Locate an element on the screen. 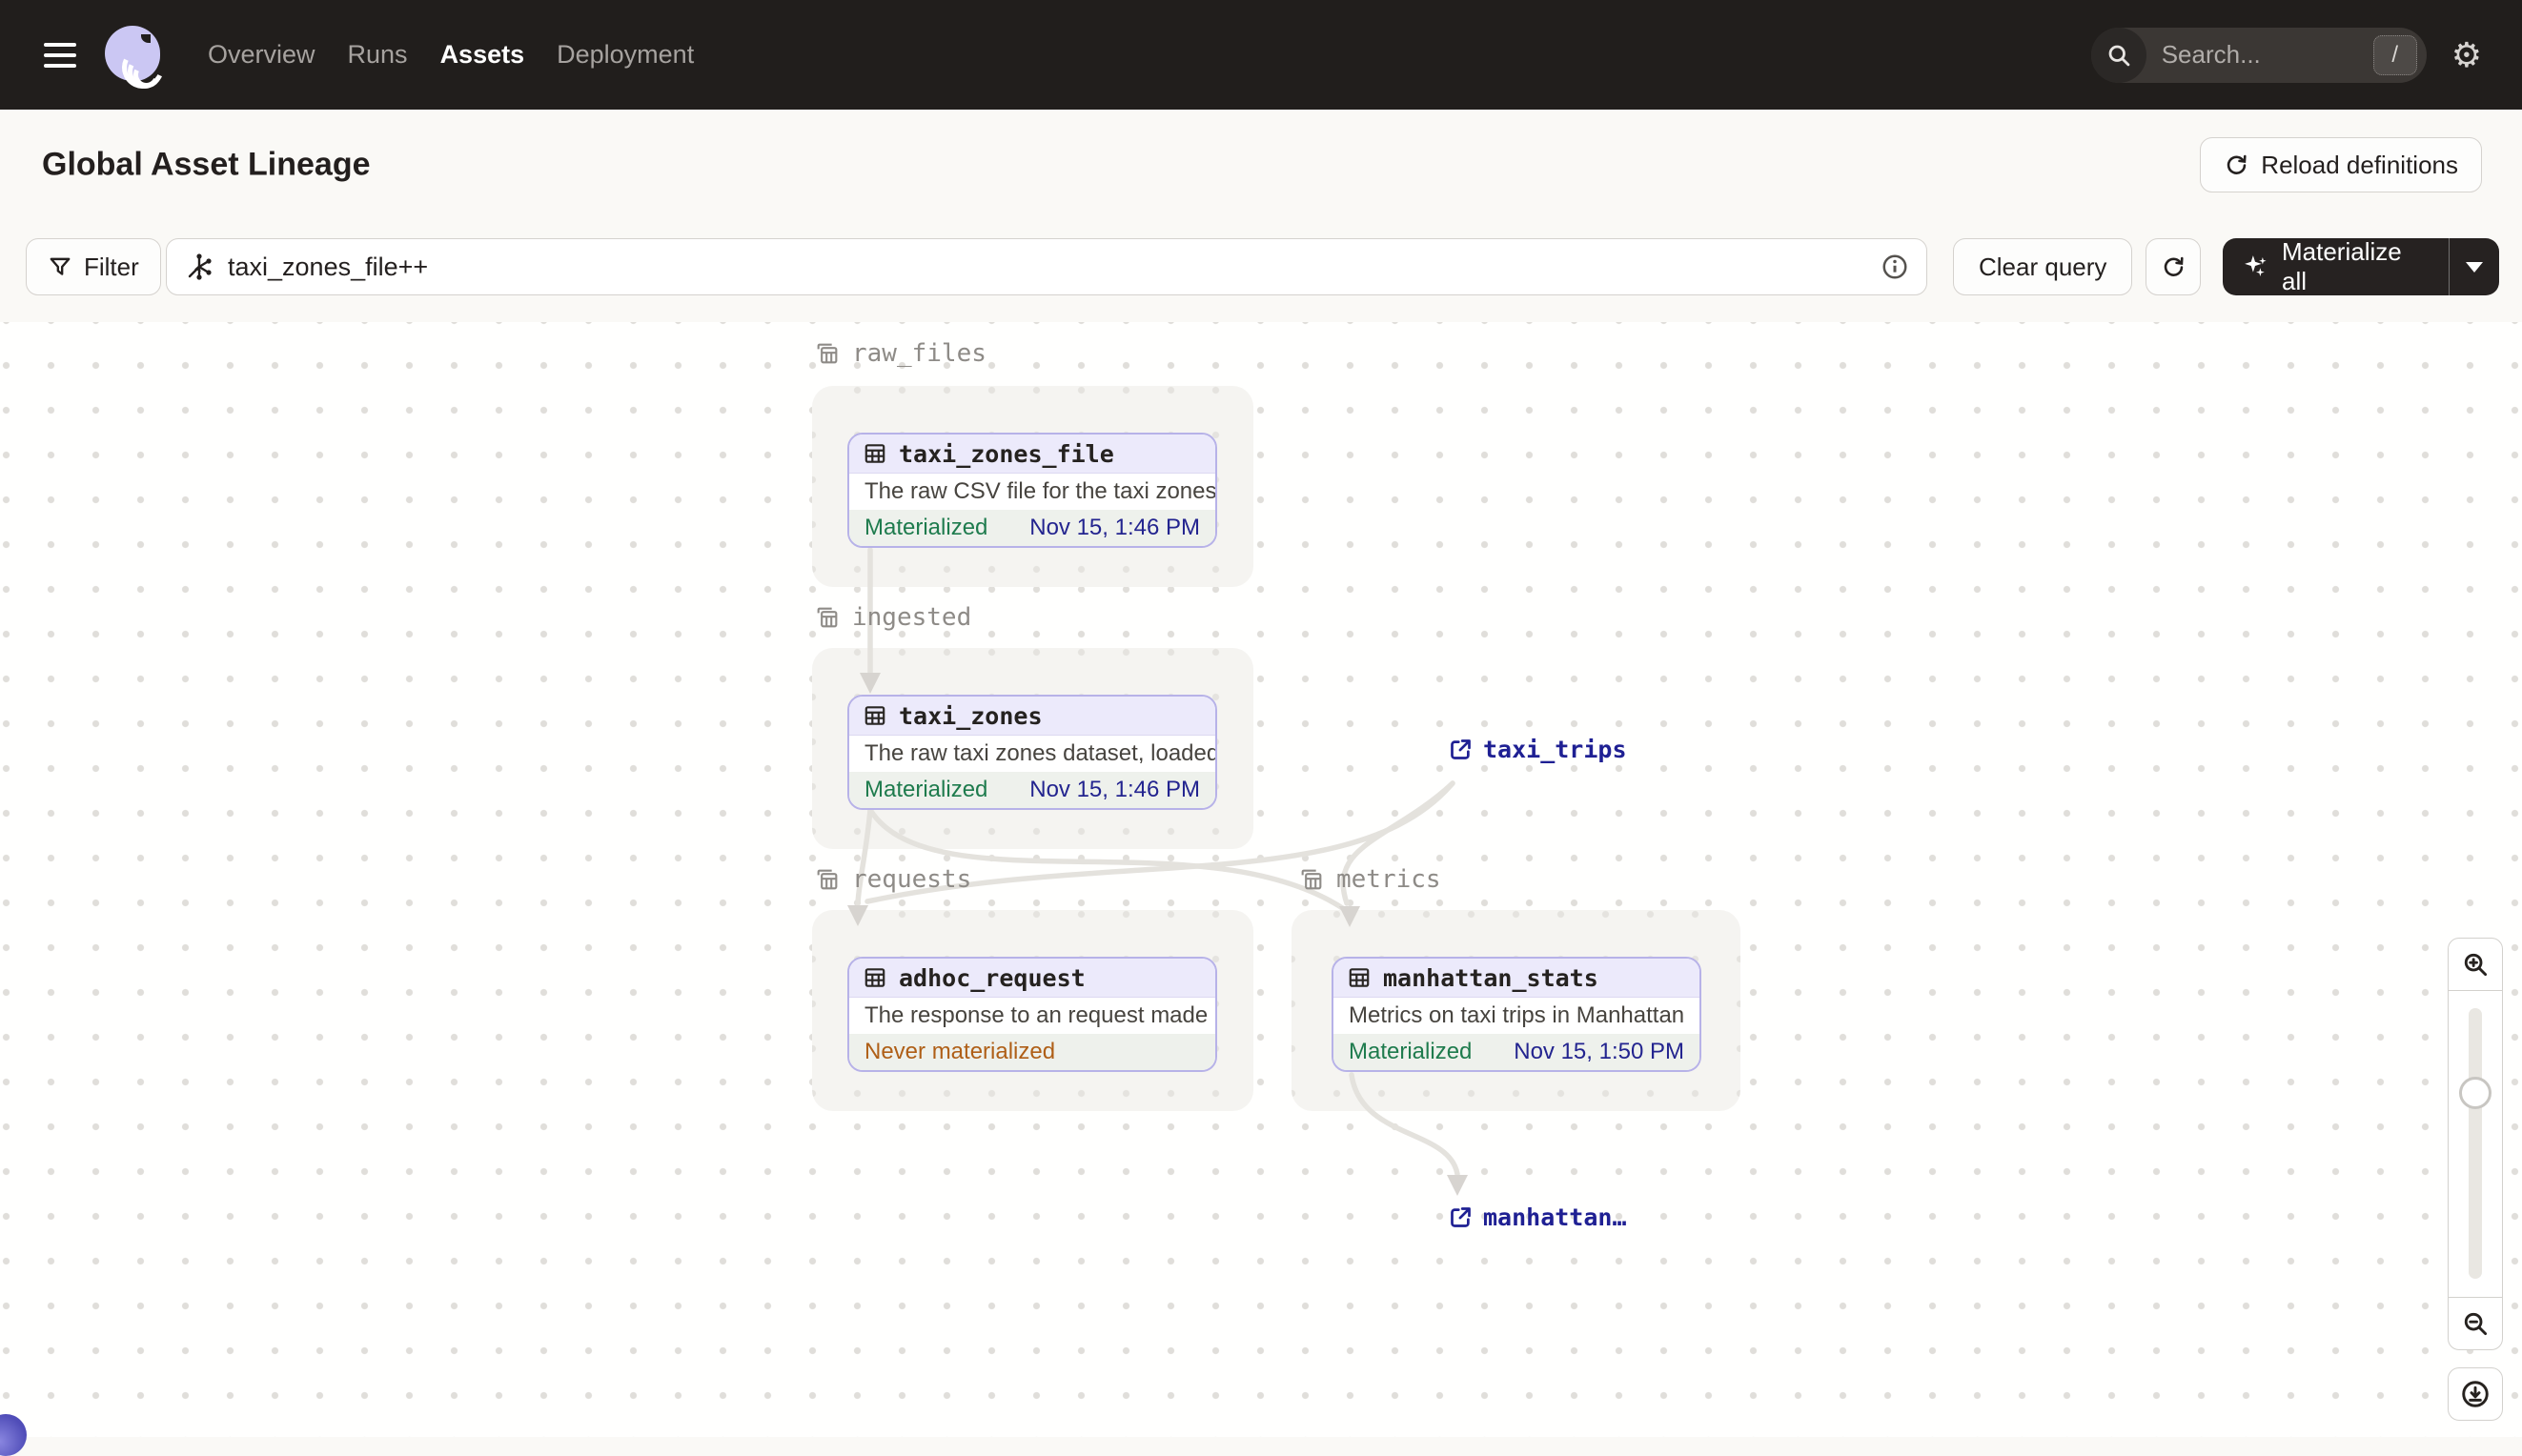 This screenshot has width=2522, height=1456. dagster-logo is located at coordinates (138, 59).